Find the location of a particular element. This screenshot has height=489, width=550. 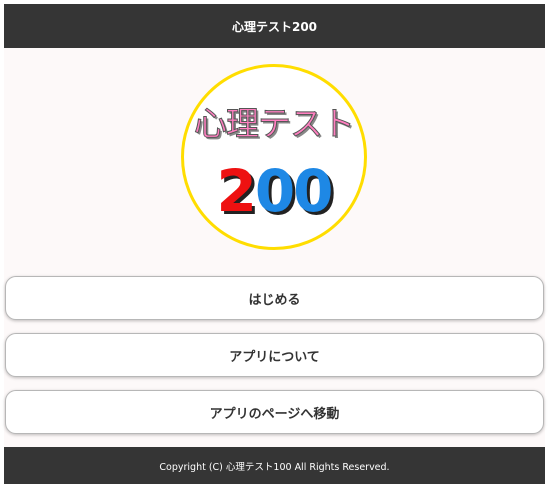

logo-number: 200 is located at coordinates (274, 191).